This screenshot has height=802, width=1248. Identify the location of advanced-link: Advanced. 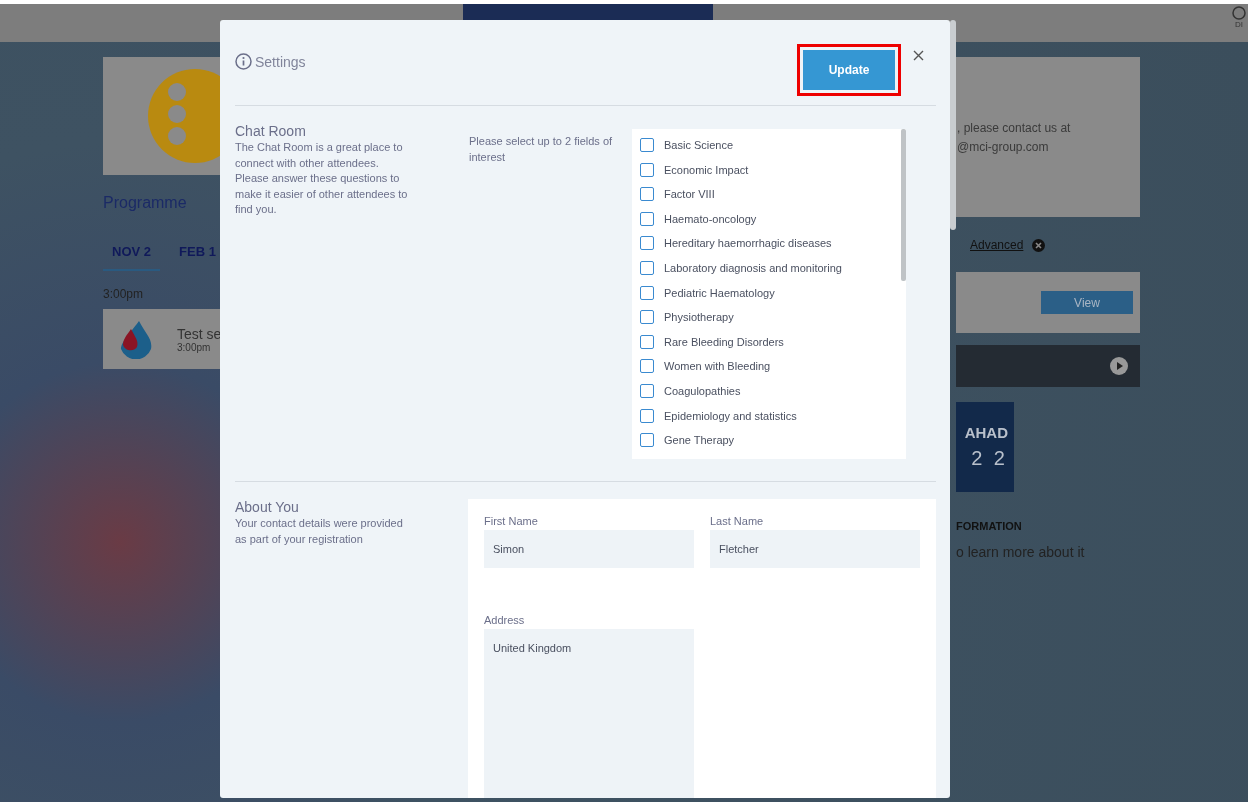
(997, 245).